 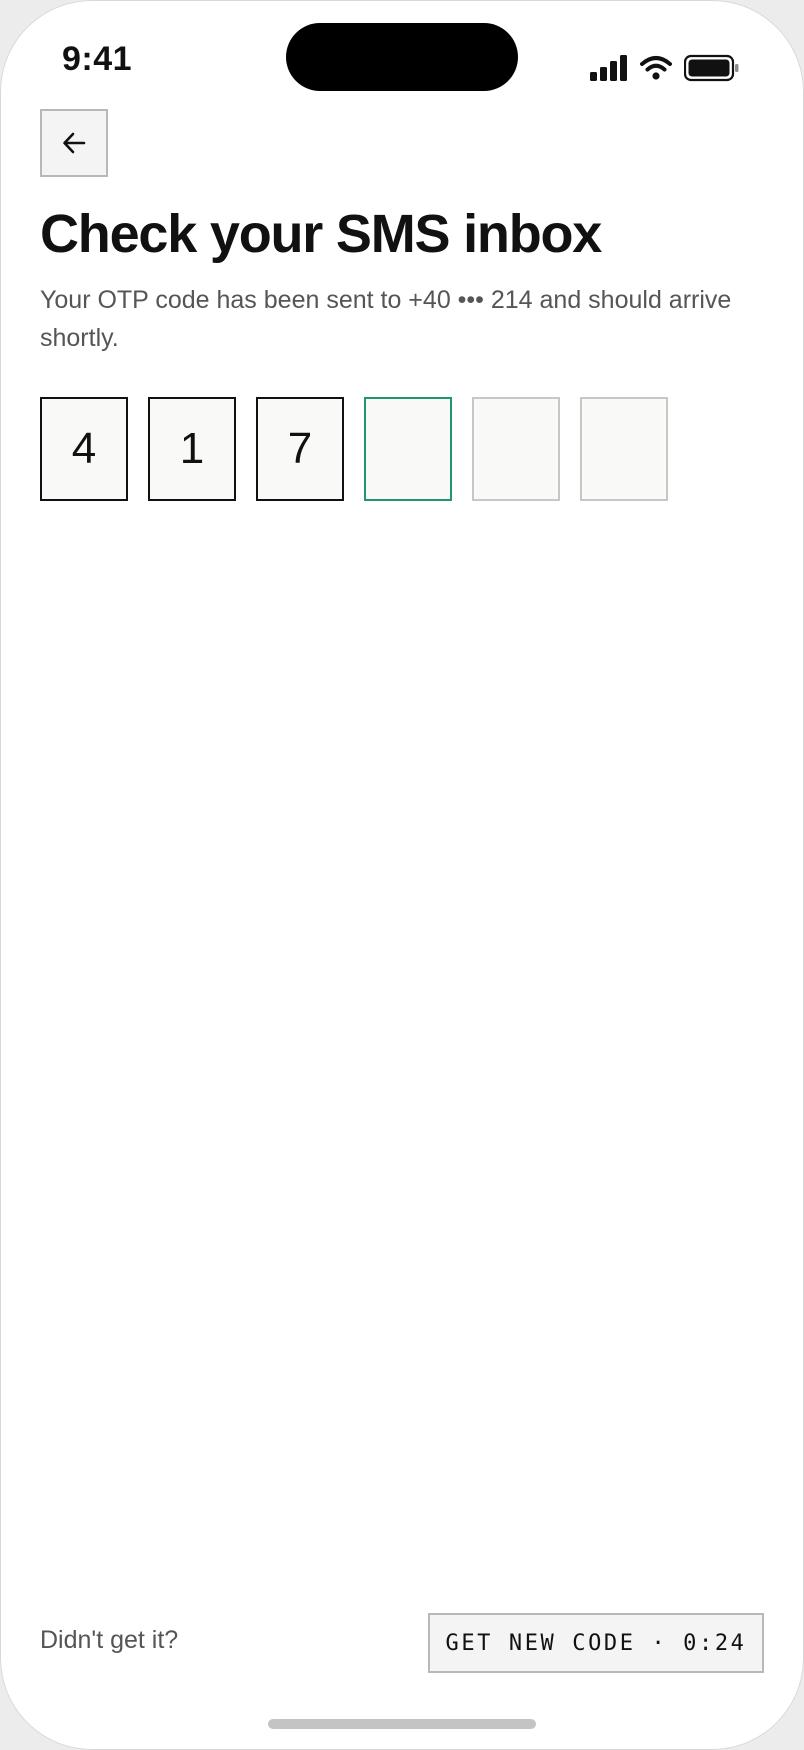 What do you see at coordinates (109, 1640) in the screenshot?
I see `resend-prompt: Didn't get it?` at bounding box center [109, 1640].